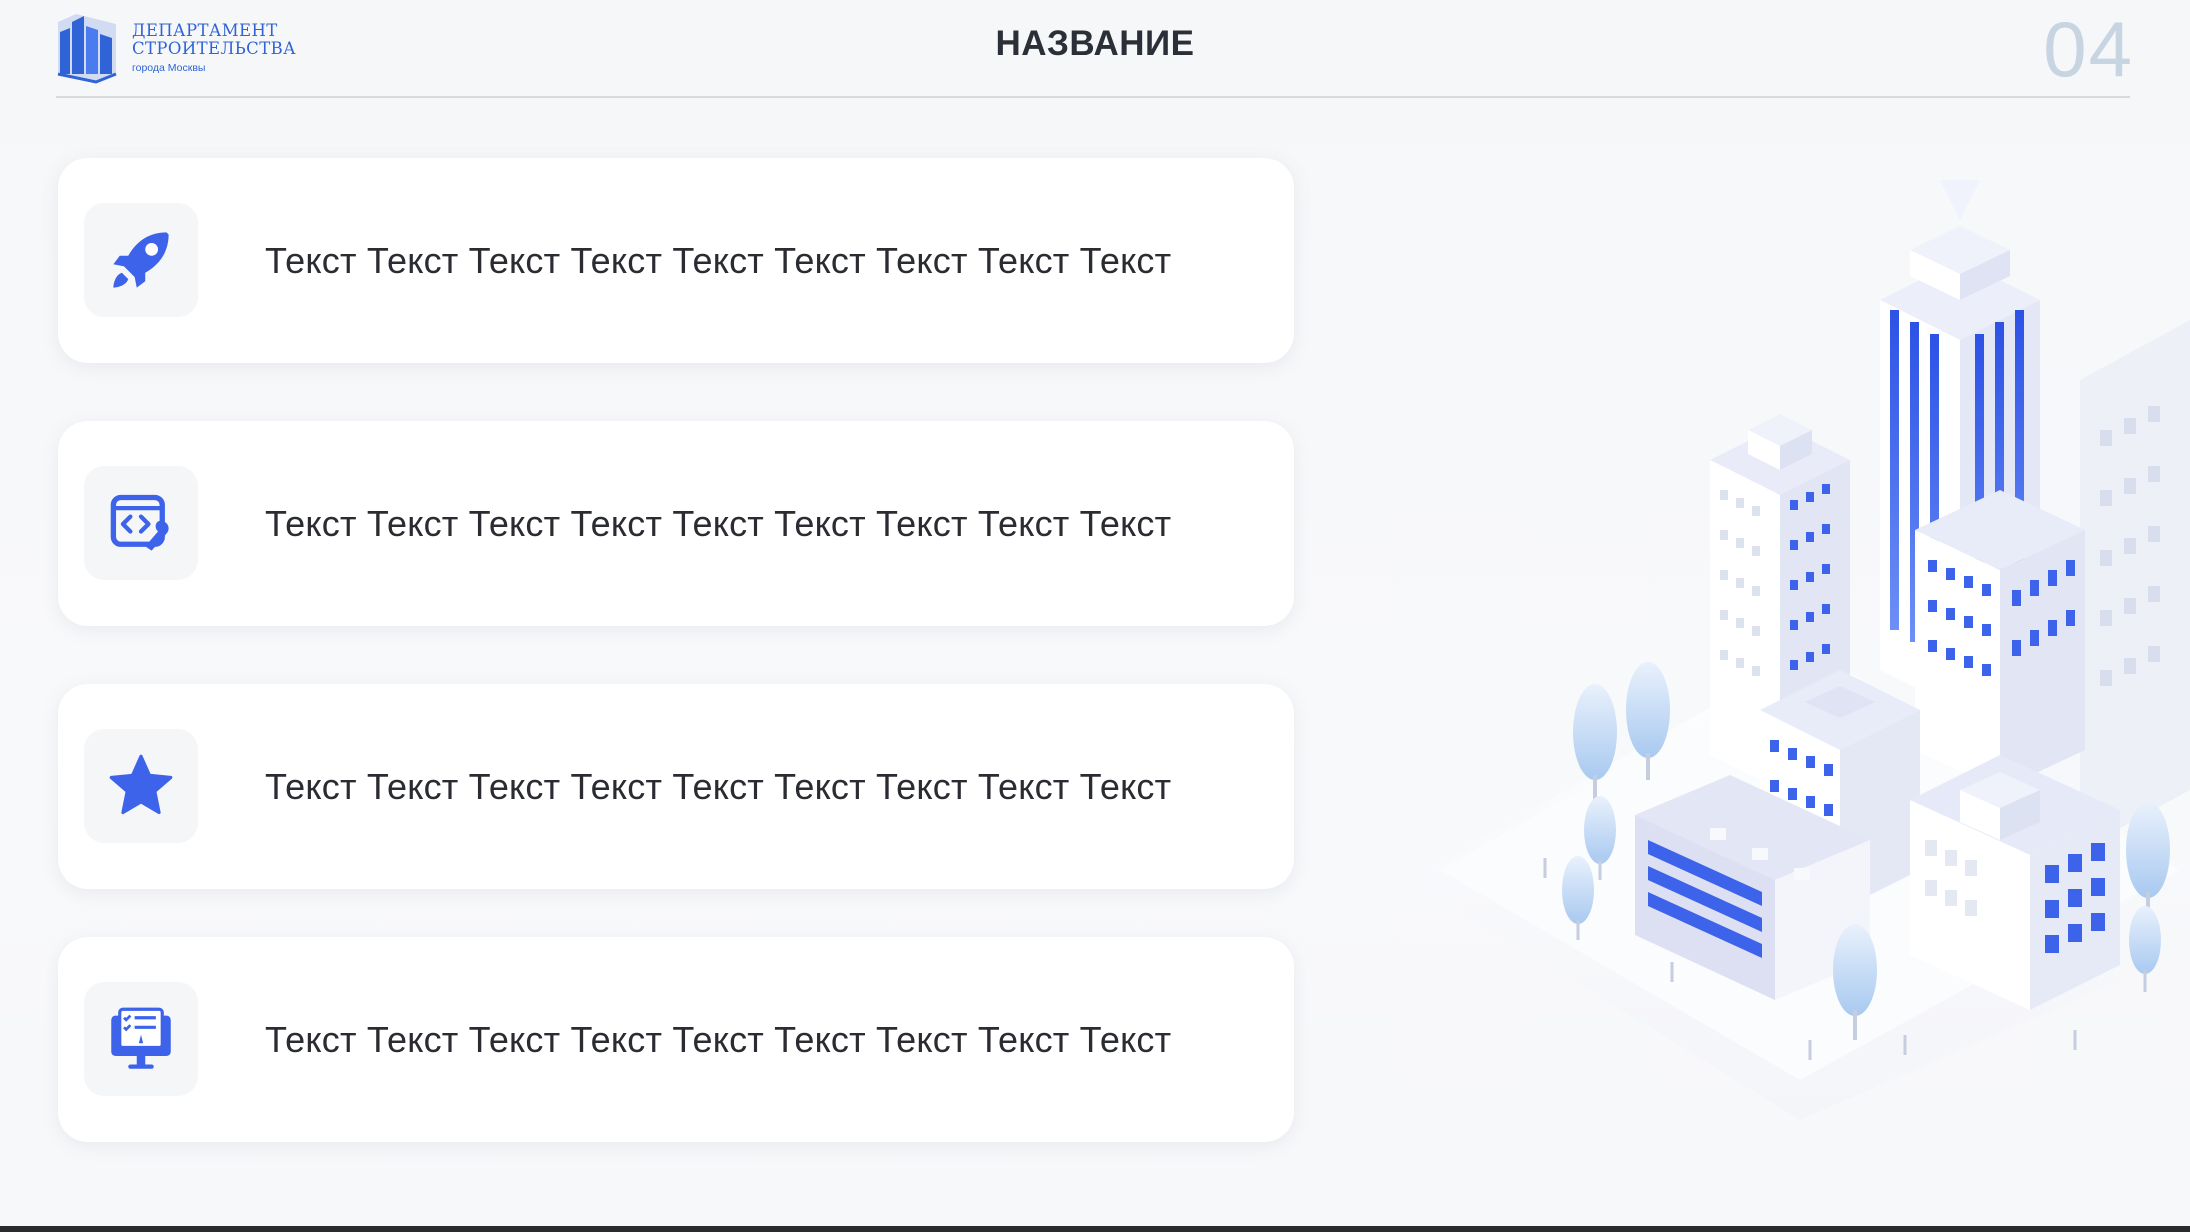 The width and height of the screenshot is (2190, 1232). I want to click on monitor-checklist-icon, so click(141, 1038).